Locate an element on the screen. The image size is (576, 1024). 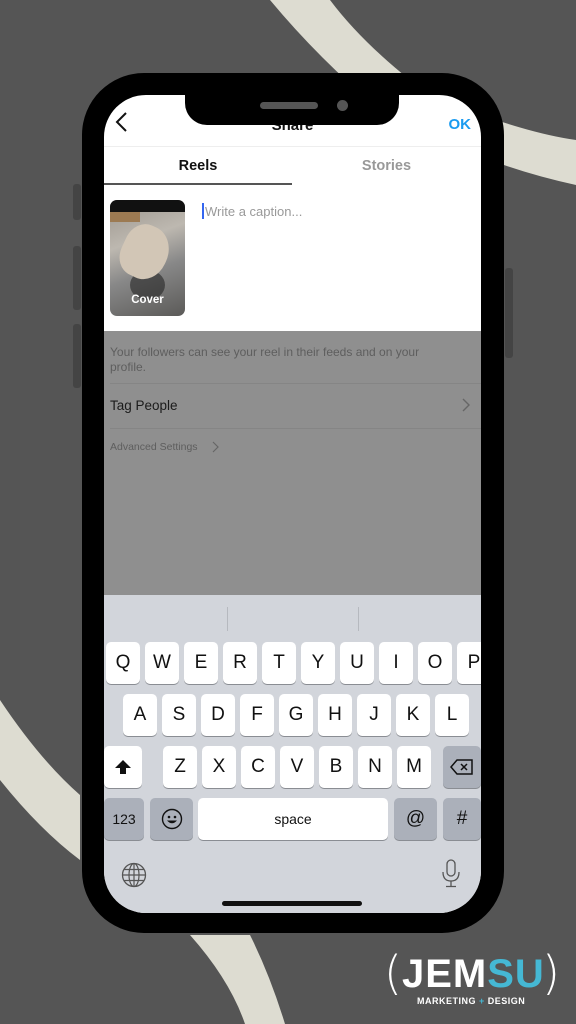
logo-text-su: SU is located at coordinates (516, 974).